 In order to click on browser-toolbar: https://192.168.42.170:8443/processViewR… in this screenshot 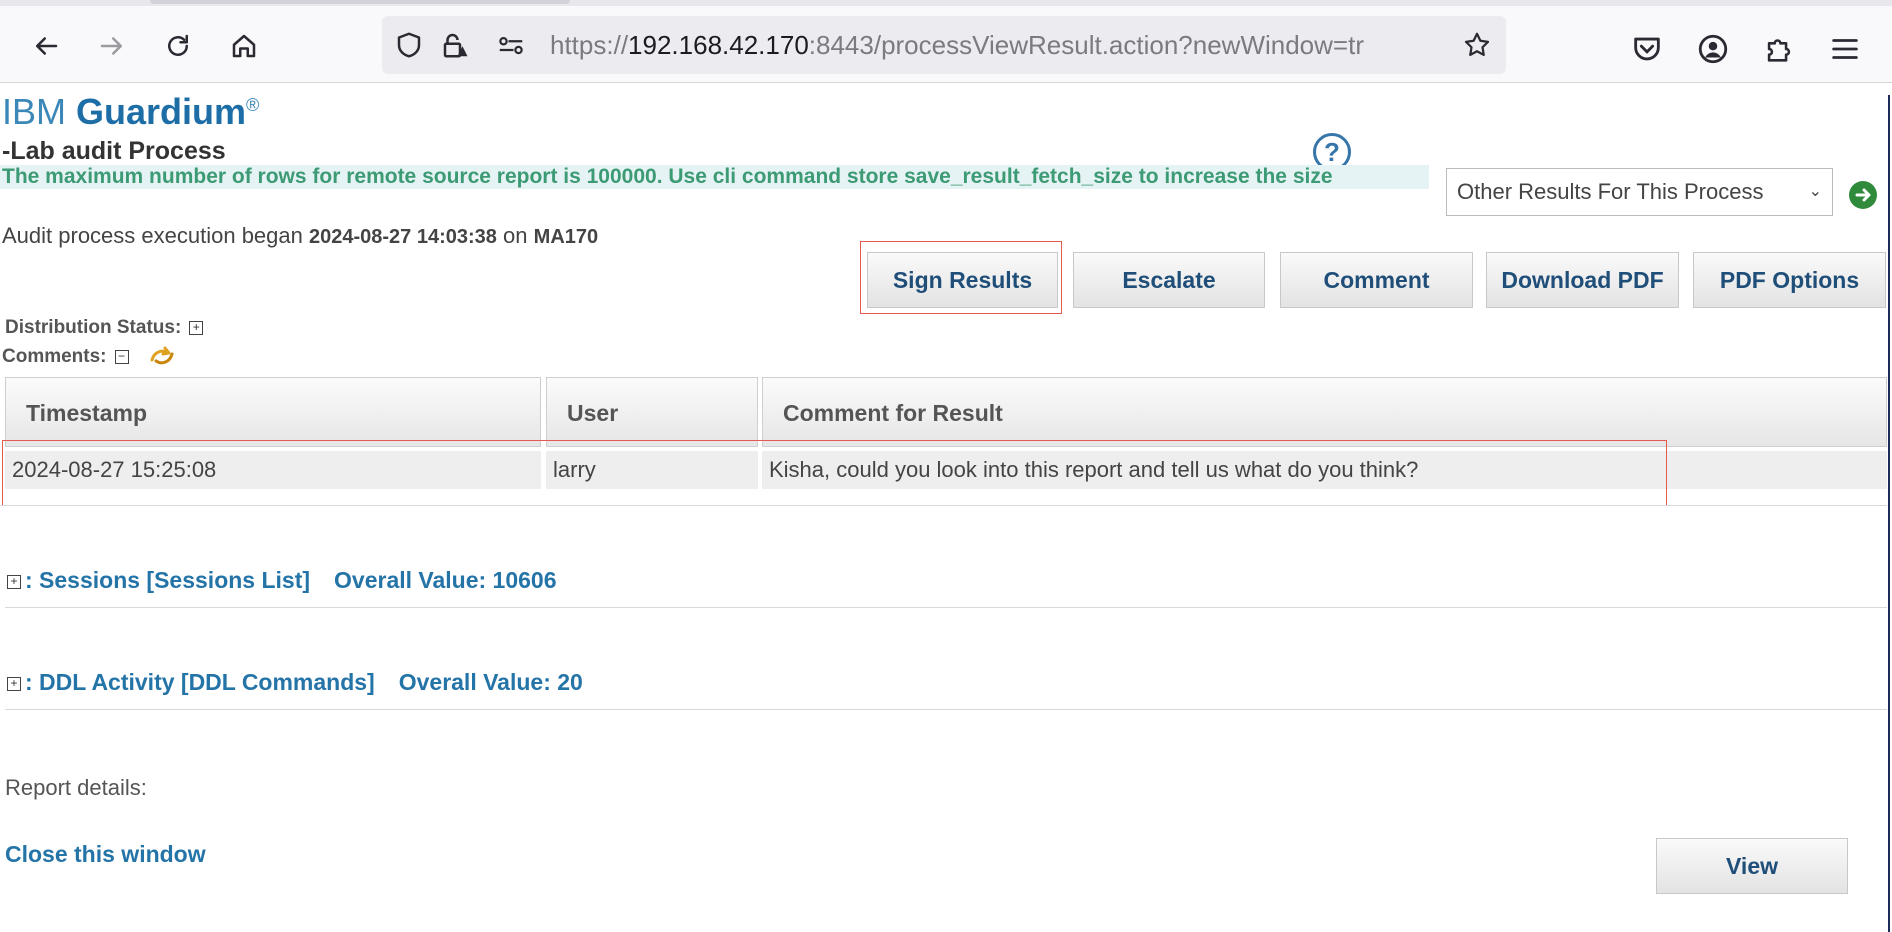, I will do `click(946, 44)`.